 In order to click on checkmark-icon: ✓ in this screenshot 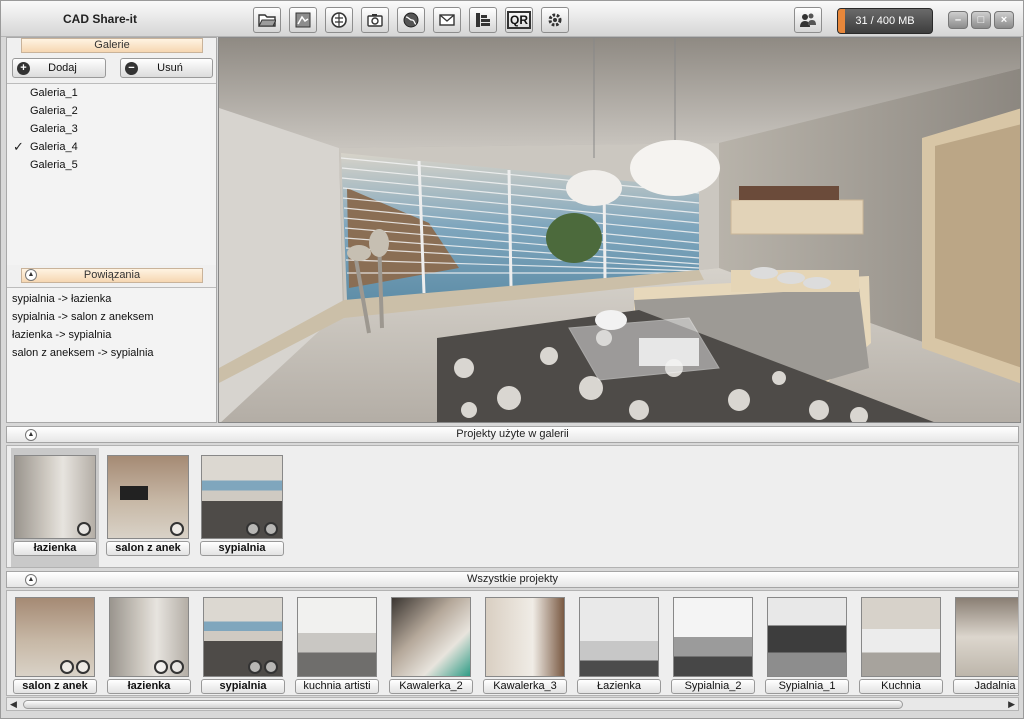, I will do `click(18, 146)`.